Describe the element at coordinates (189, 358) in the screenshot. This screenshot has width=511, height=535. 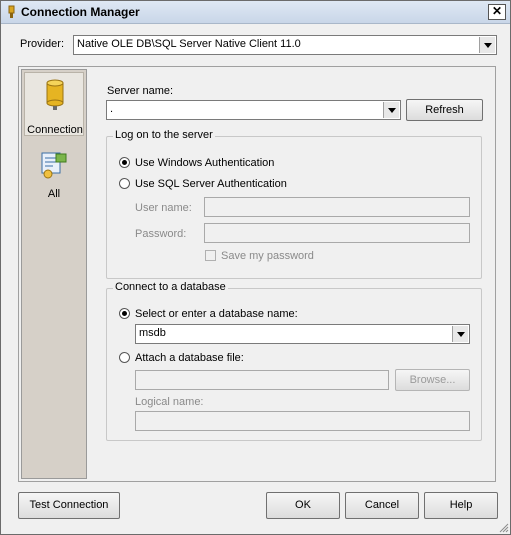
I see `attach-database-label: Attach a database file:` at that location.